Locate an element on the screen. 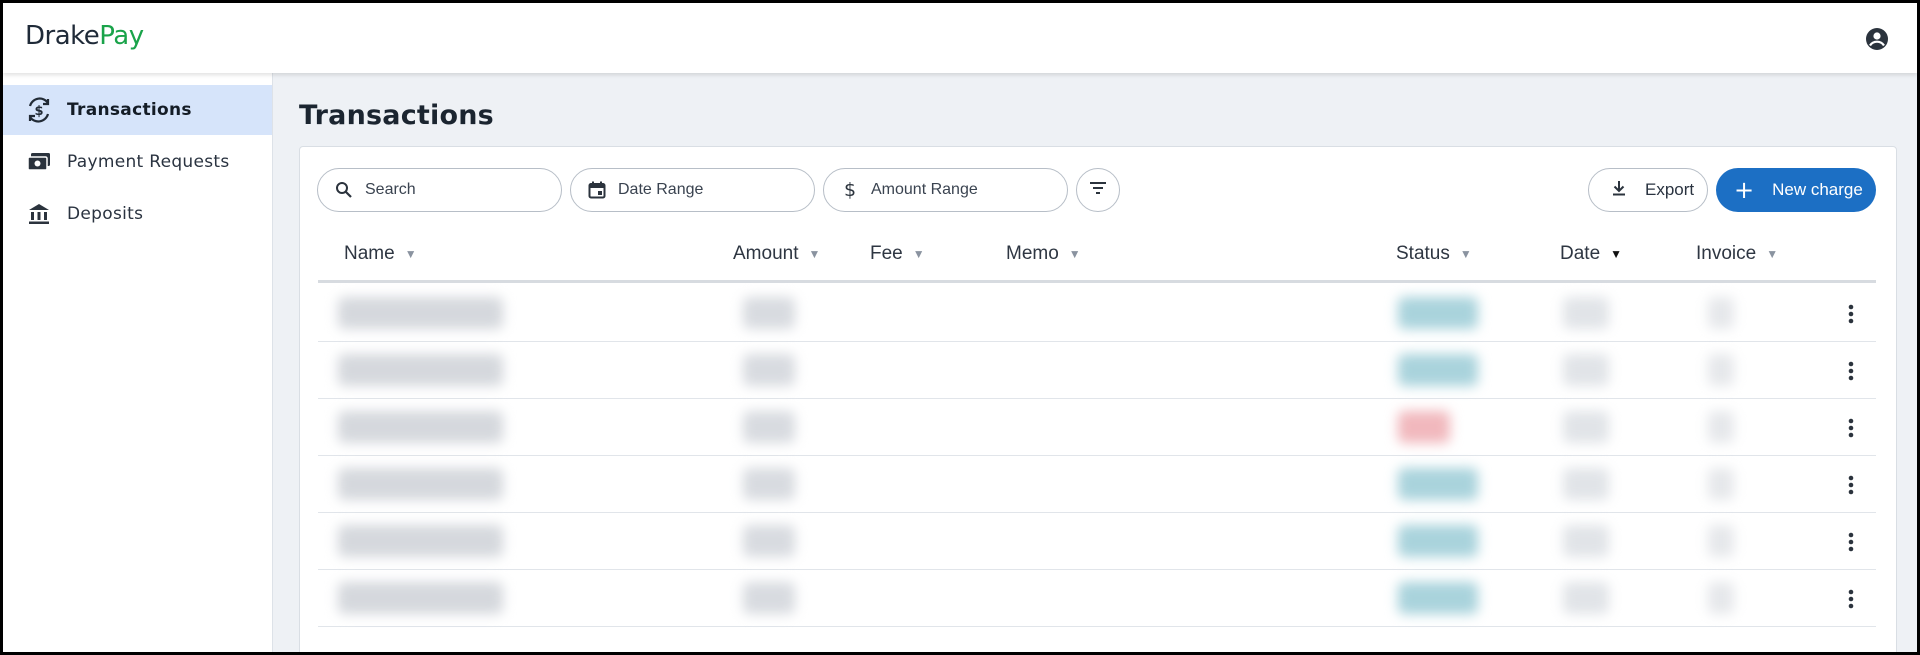  column-header-label: Name is located at coordinates (369, 253).